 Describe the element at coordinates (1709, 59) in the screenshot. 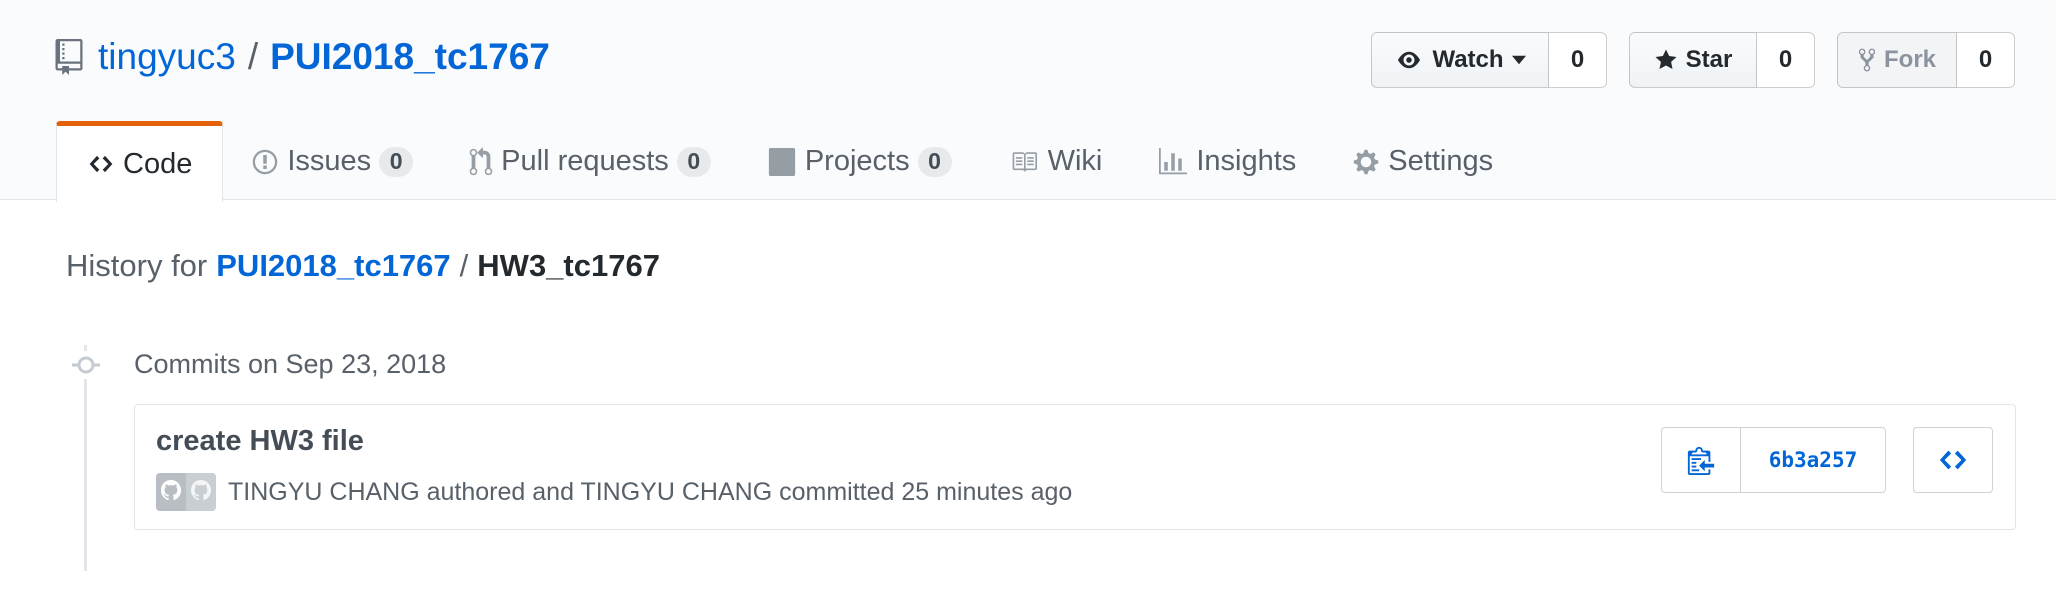

I see `star-label: Star` at that location.